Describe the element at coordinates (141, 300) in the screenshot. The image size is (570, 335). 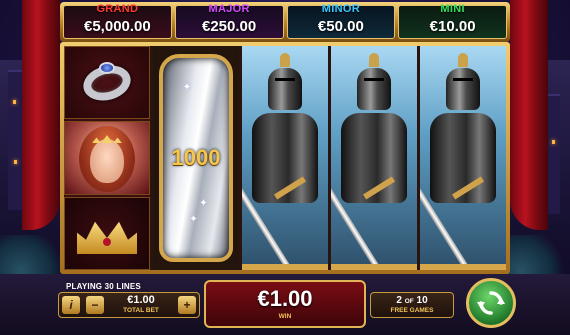
I see `total-bet-value: €1.00` at that location.